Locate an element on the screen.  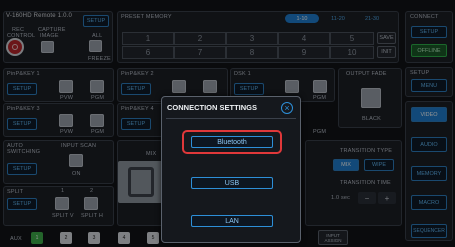
bluetooth-button: Bluetooth is located at coordinates (232, 142).